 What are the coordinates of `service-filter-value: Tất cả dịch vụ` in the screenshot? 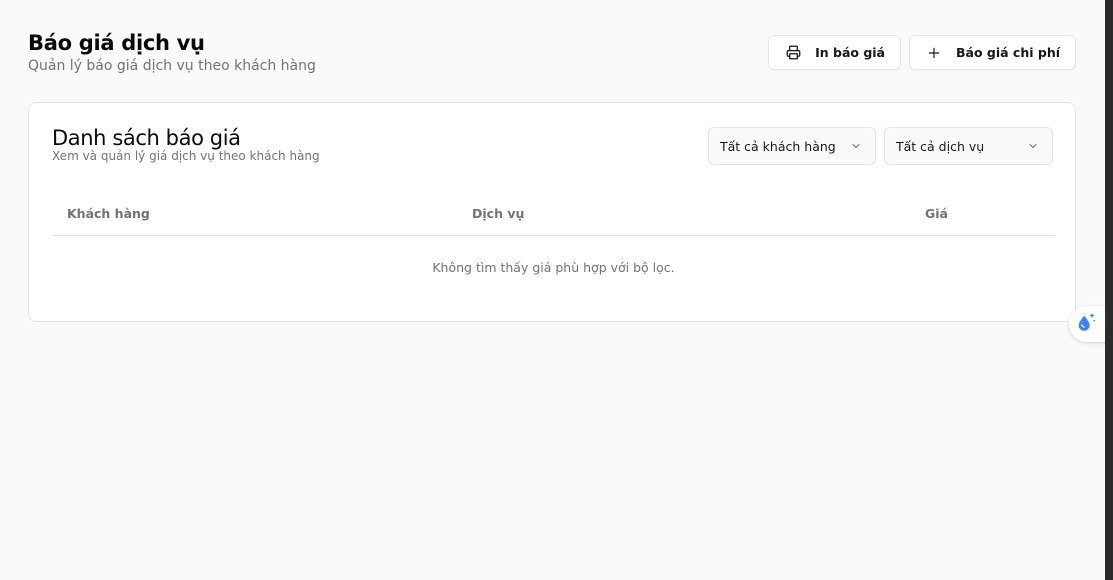 It's located at (940, 146).